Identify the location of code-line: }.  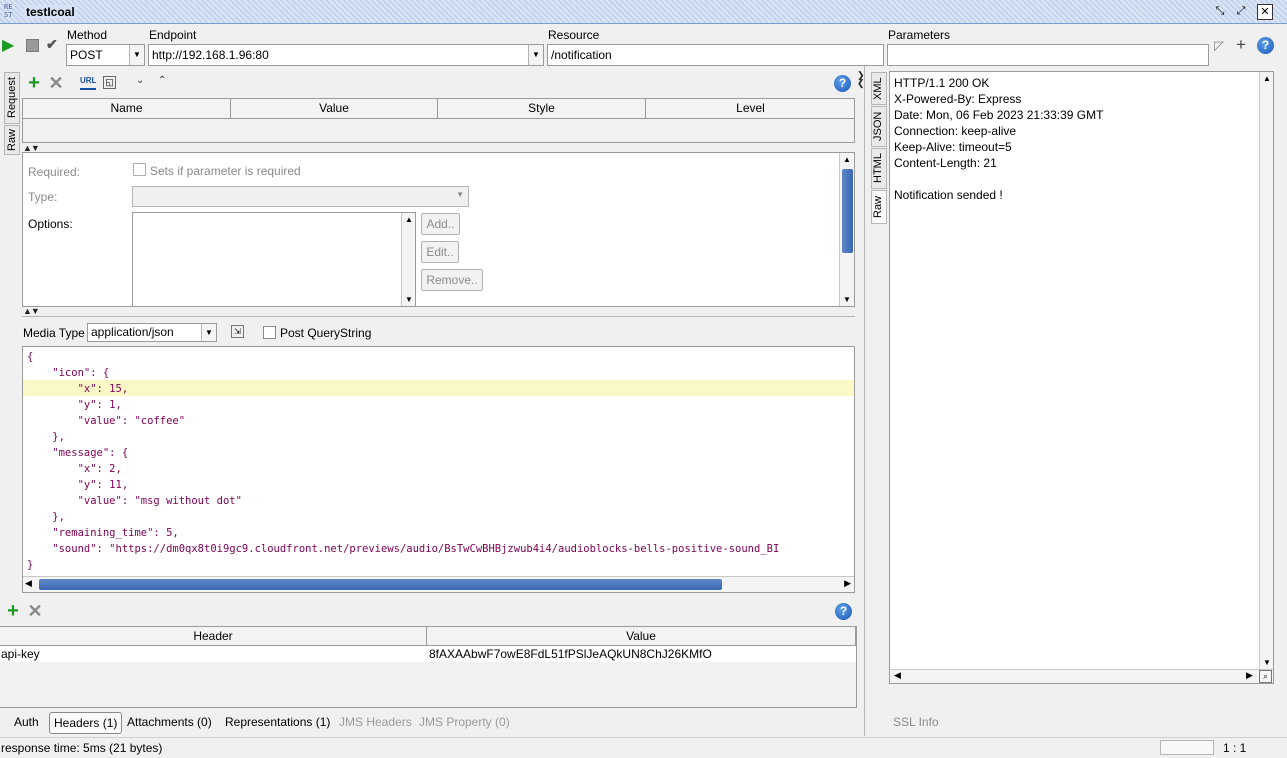
(30, 565).